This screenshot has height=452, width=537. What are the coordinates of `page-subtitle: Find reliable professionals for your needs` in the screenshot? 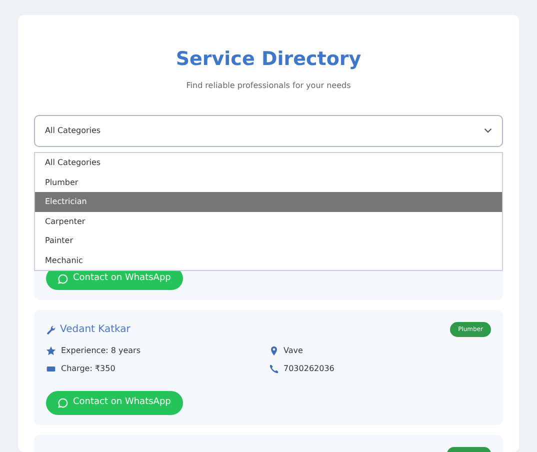 It's located at (268, 86).